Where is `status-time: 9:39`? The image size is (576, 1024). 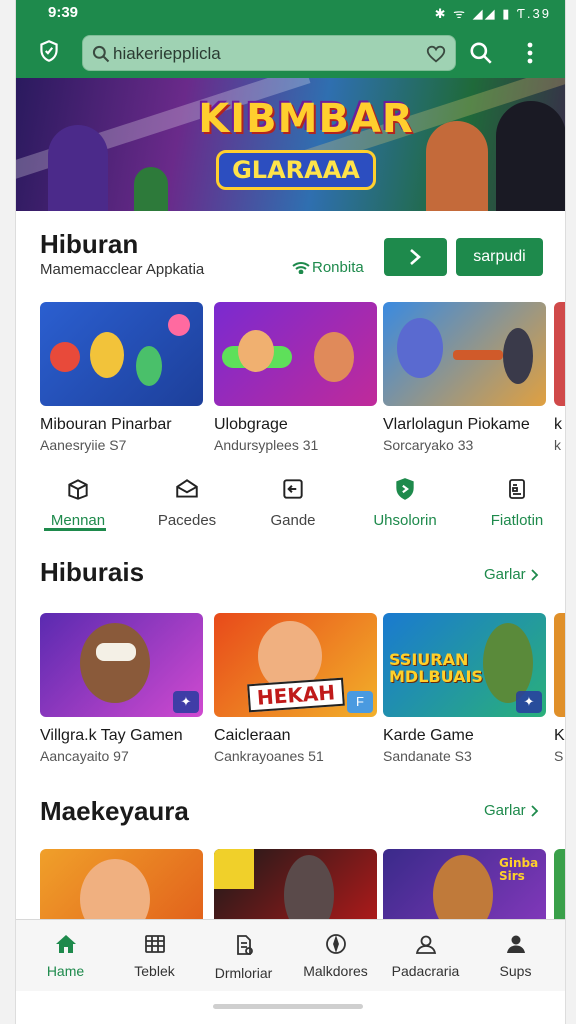
status-time: 9:39 is located at coordinates (63, 12).